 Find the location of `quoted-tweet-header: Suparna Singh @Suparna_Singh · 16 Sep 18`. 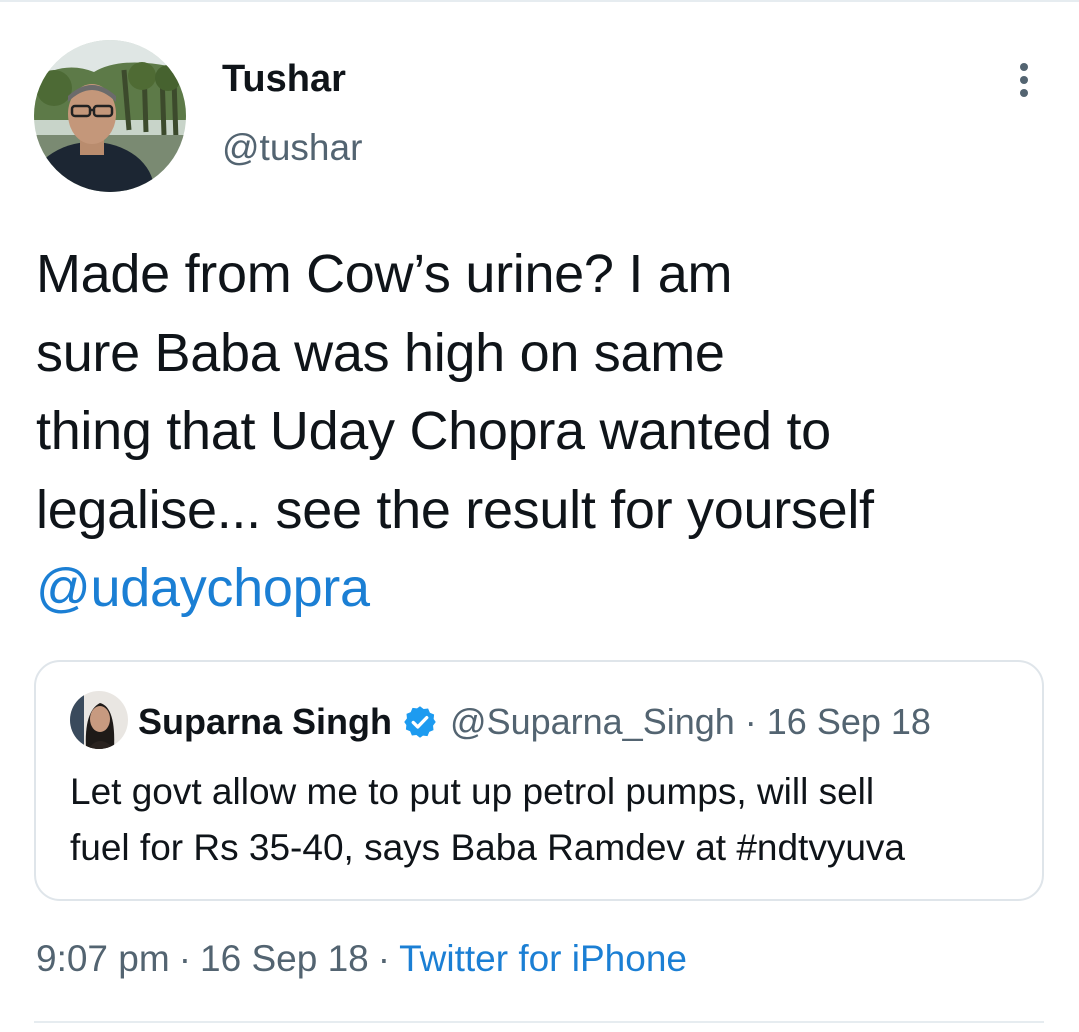

quoted-tweet-header: Suparna Singh @Suparna_Singh · 16 Sep 18 is located at coordinates (534, 722).